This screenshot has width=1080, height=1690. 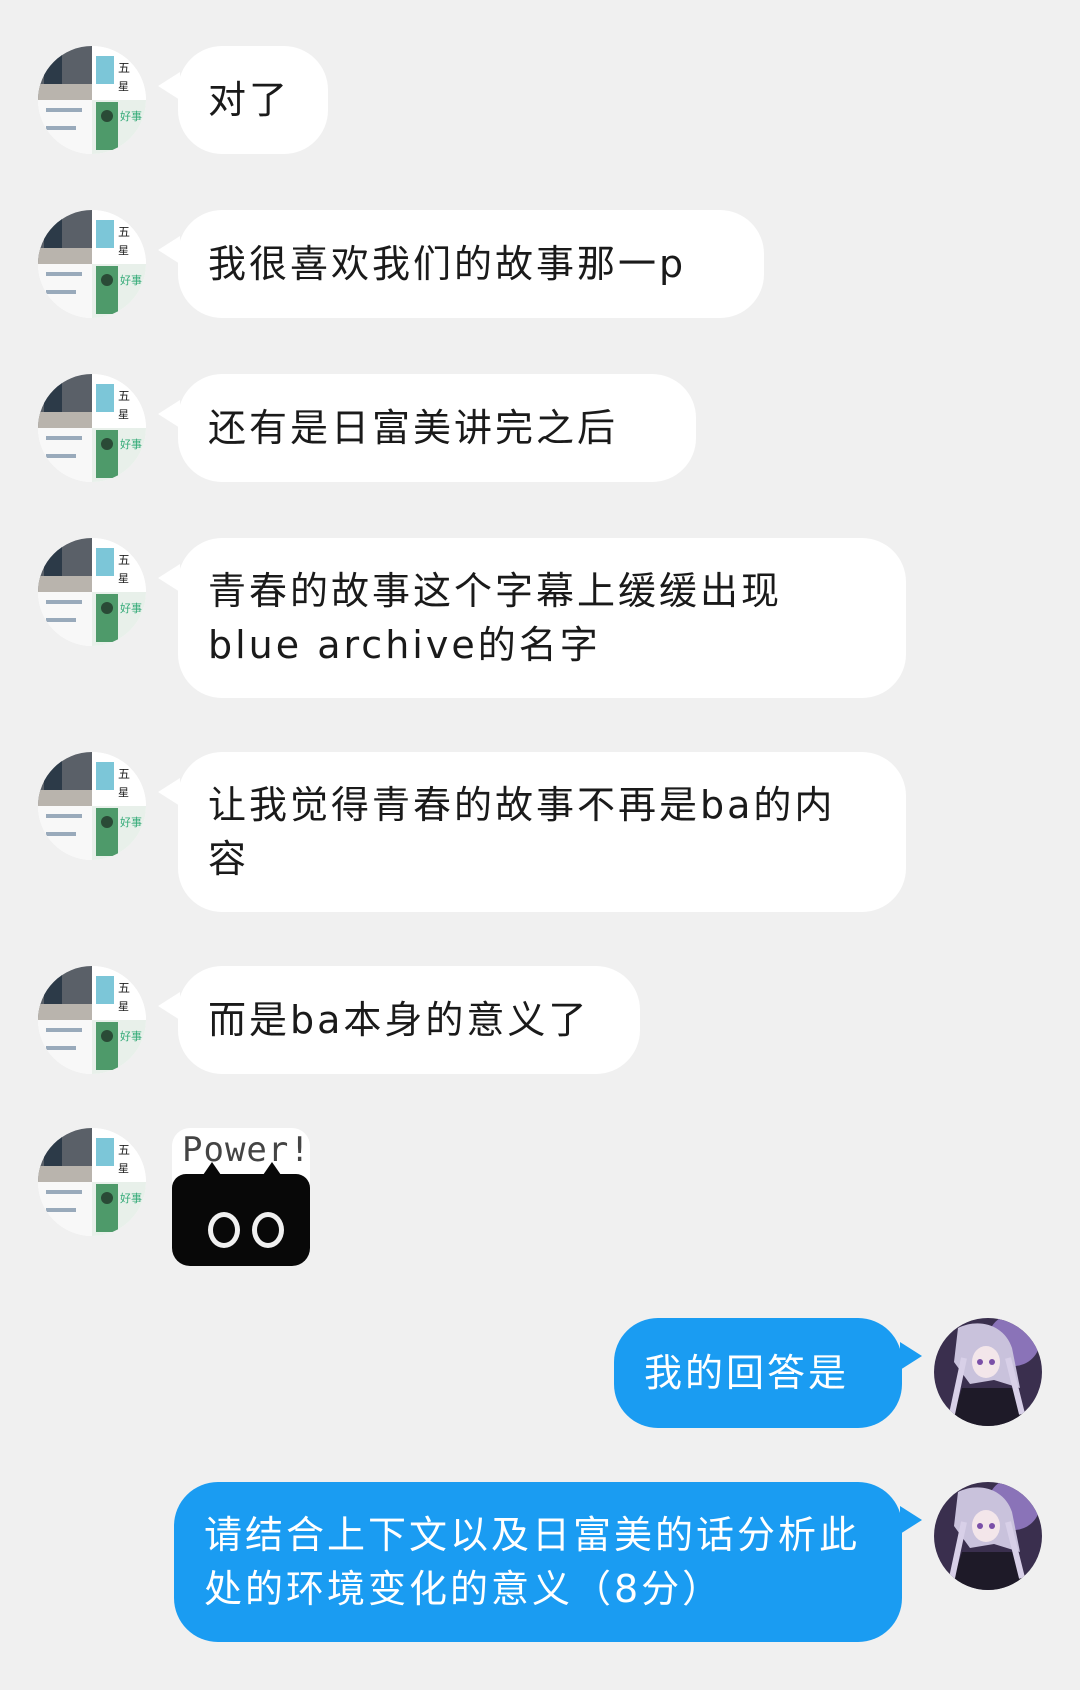 I want to click on sticker-cat-body, so click(x=241, y=1220).